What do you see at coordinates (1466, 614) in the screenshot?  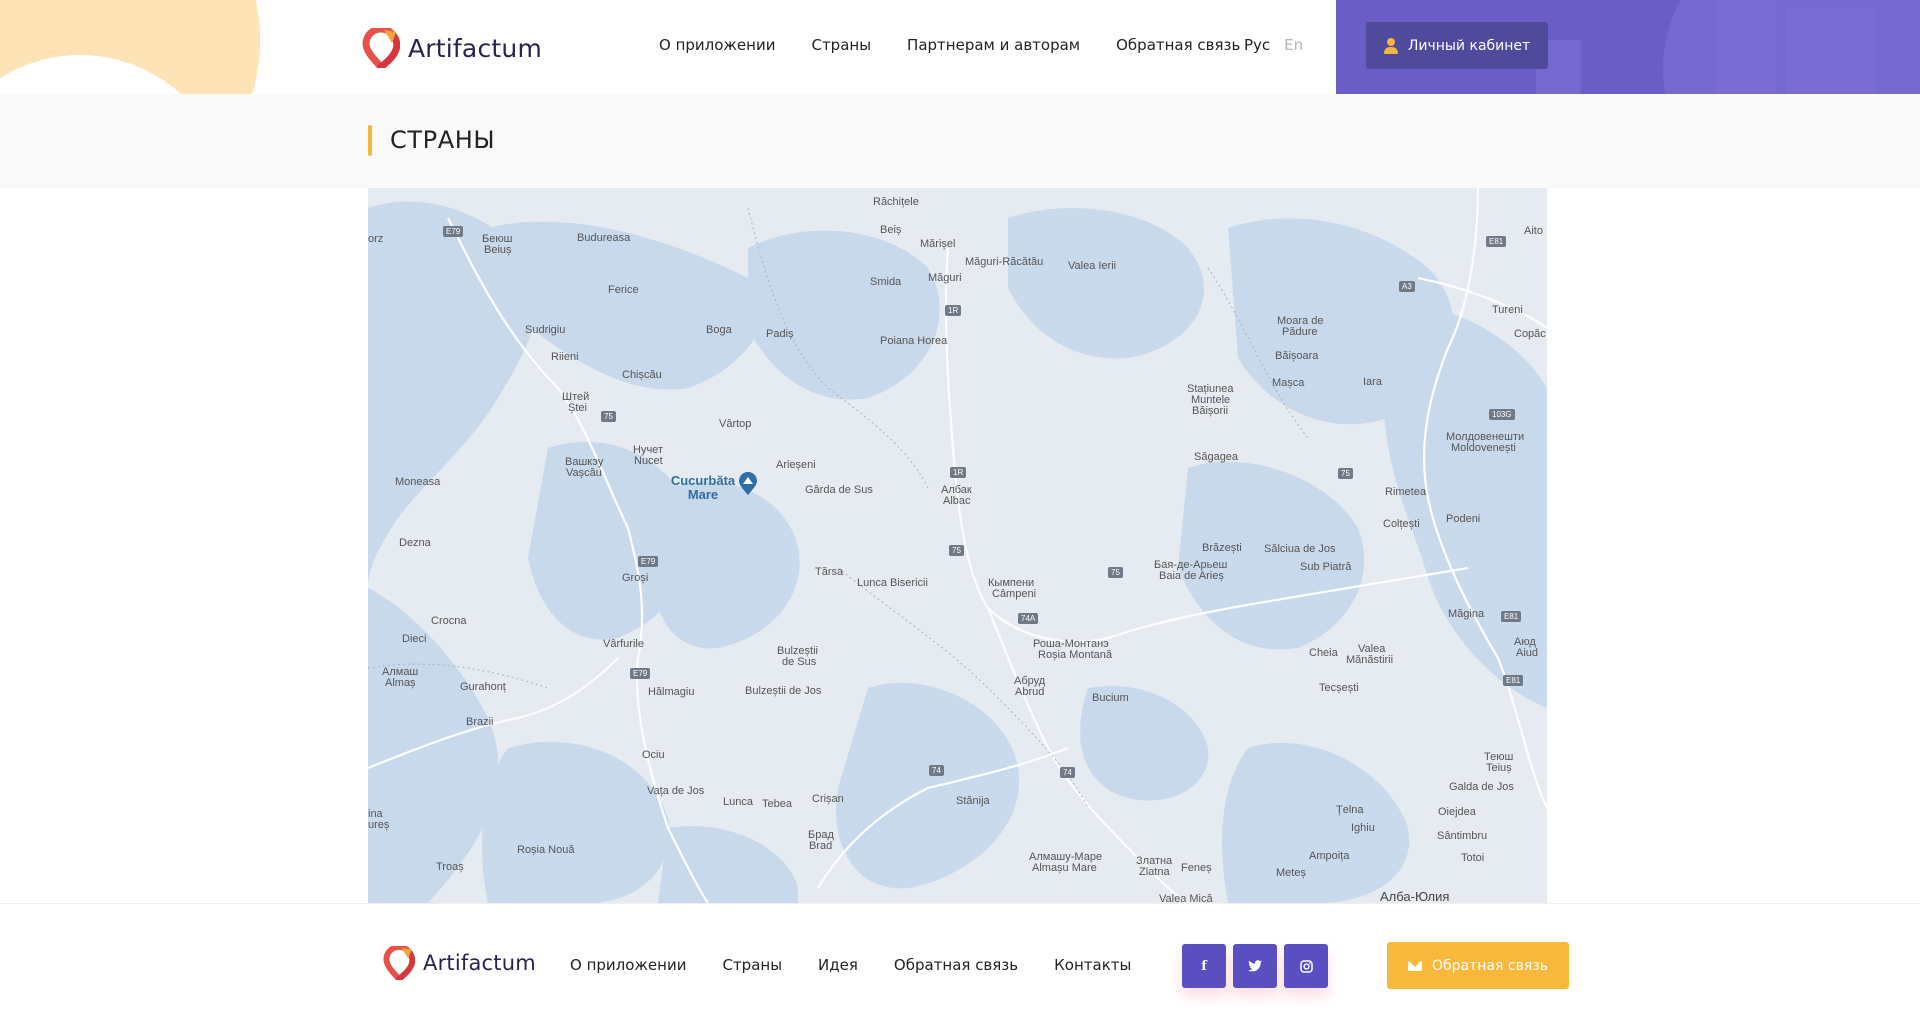 I see `map-place-label: Măgina` at bounding box center [1466, 614].